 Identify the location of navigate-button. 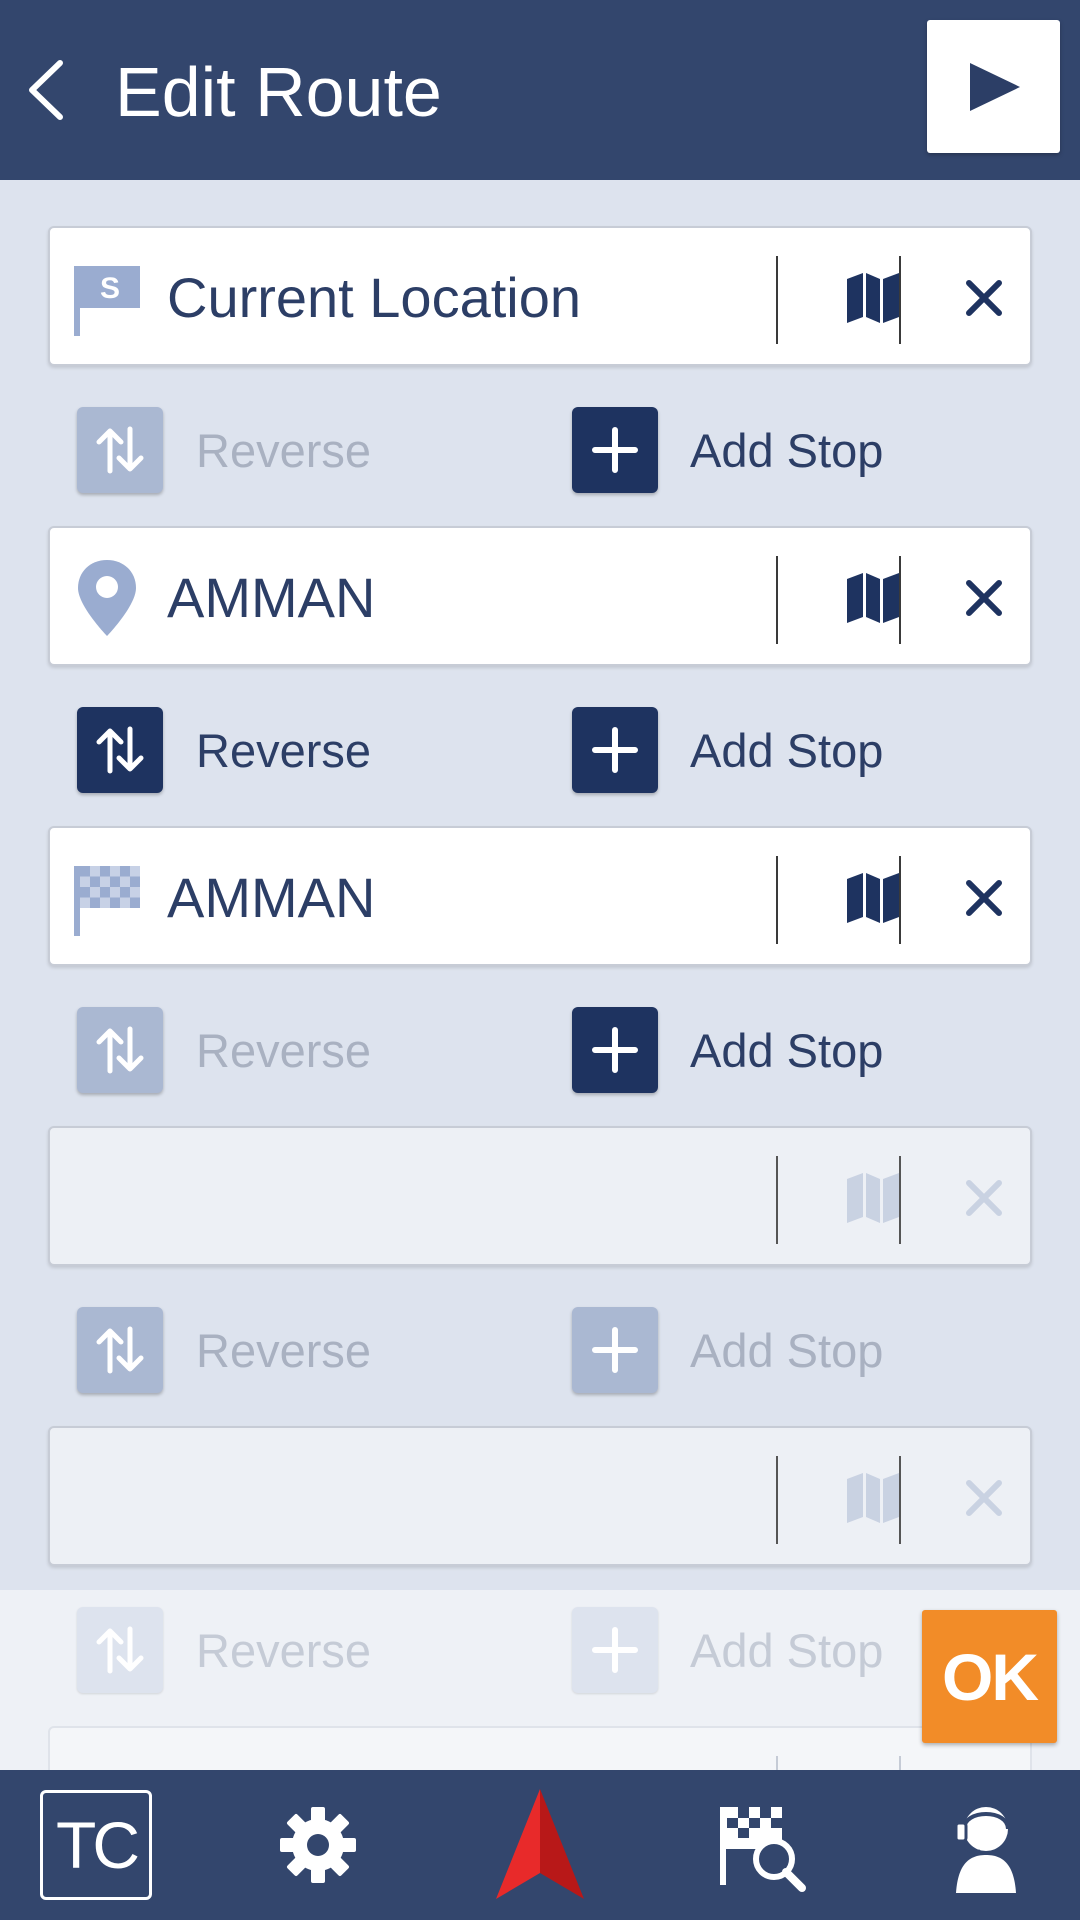
(540, 1845).